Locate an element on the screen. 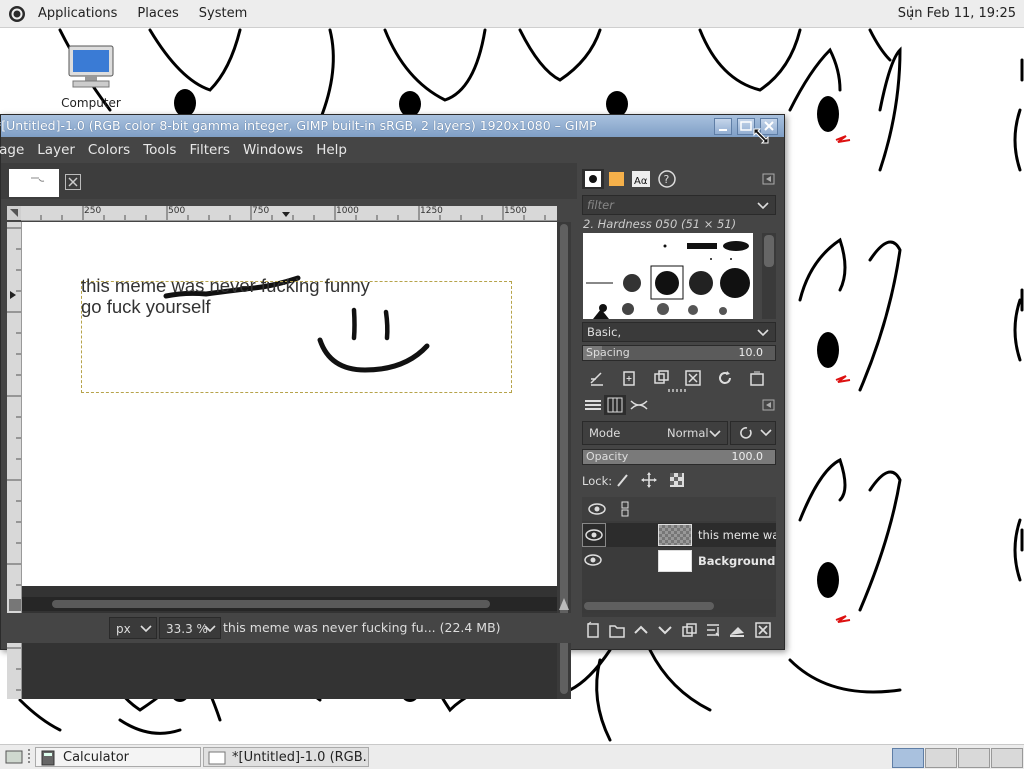  checkerboard-icon is located at coordinates (677, 480).